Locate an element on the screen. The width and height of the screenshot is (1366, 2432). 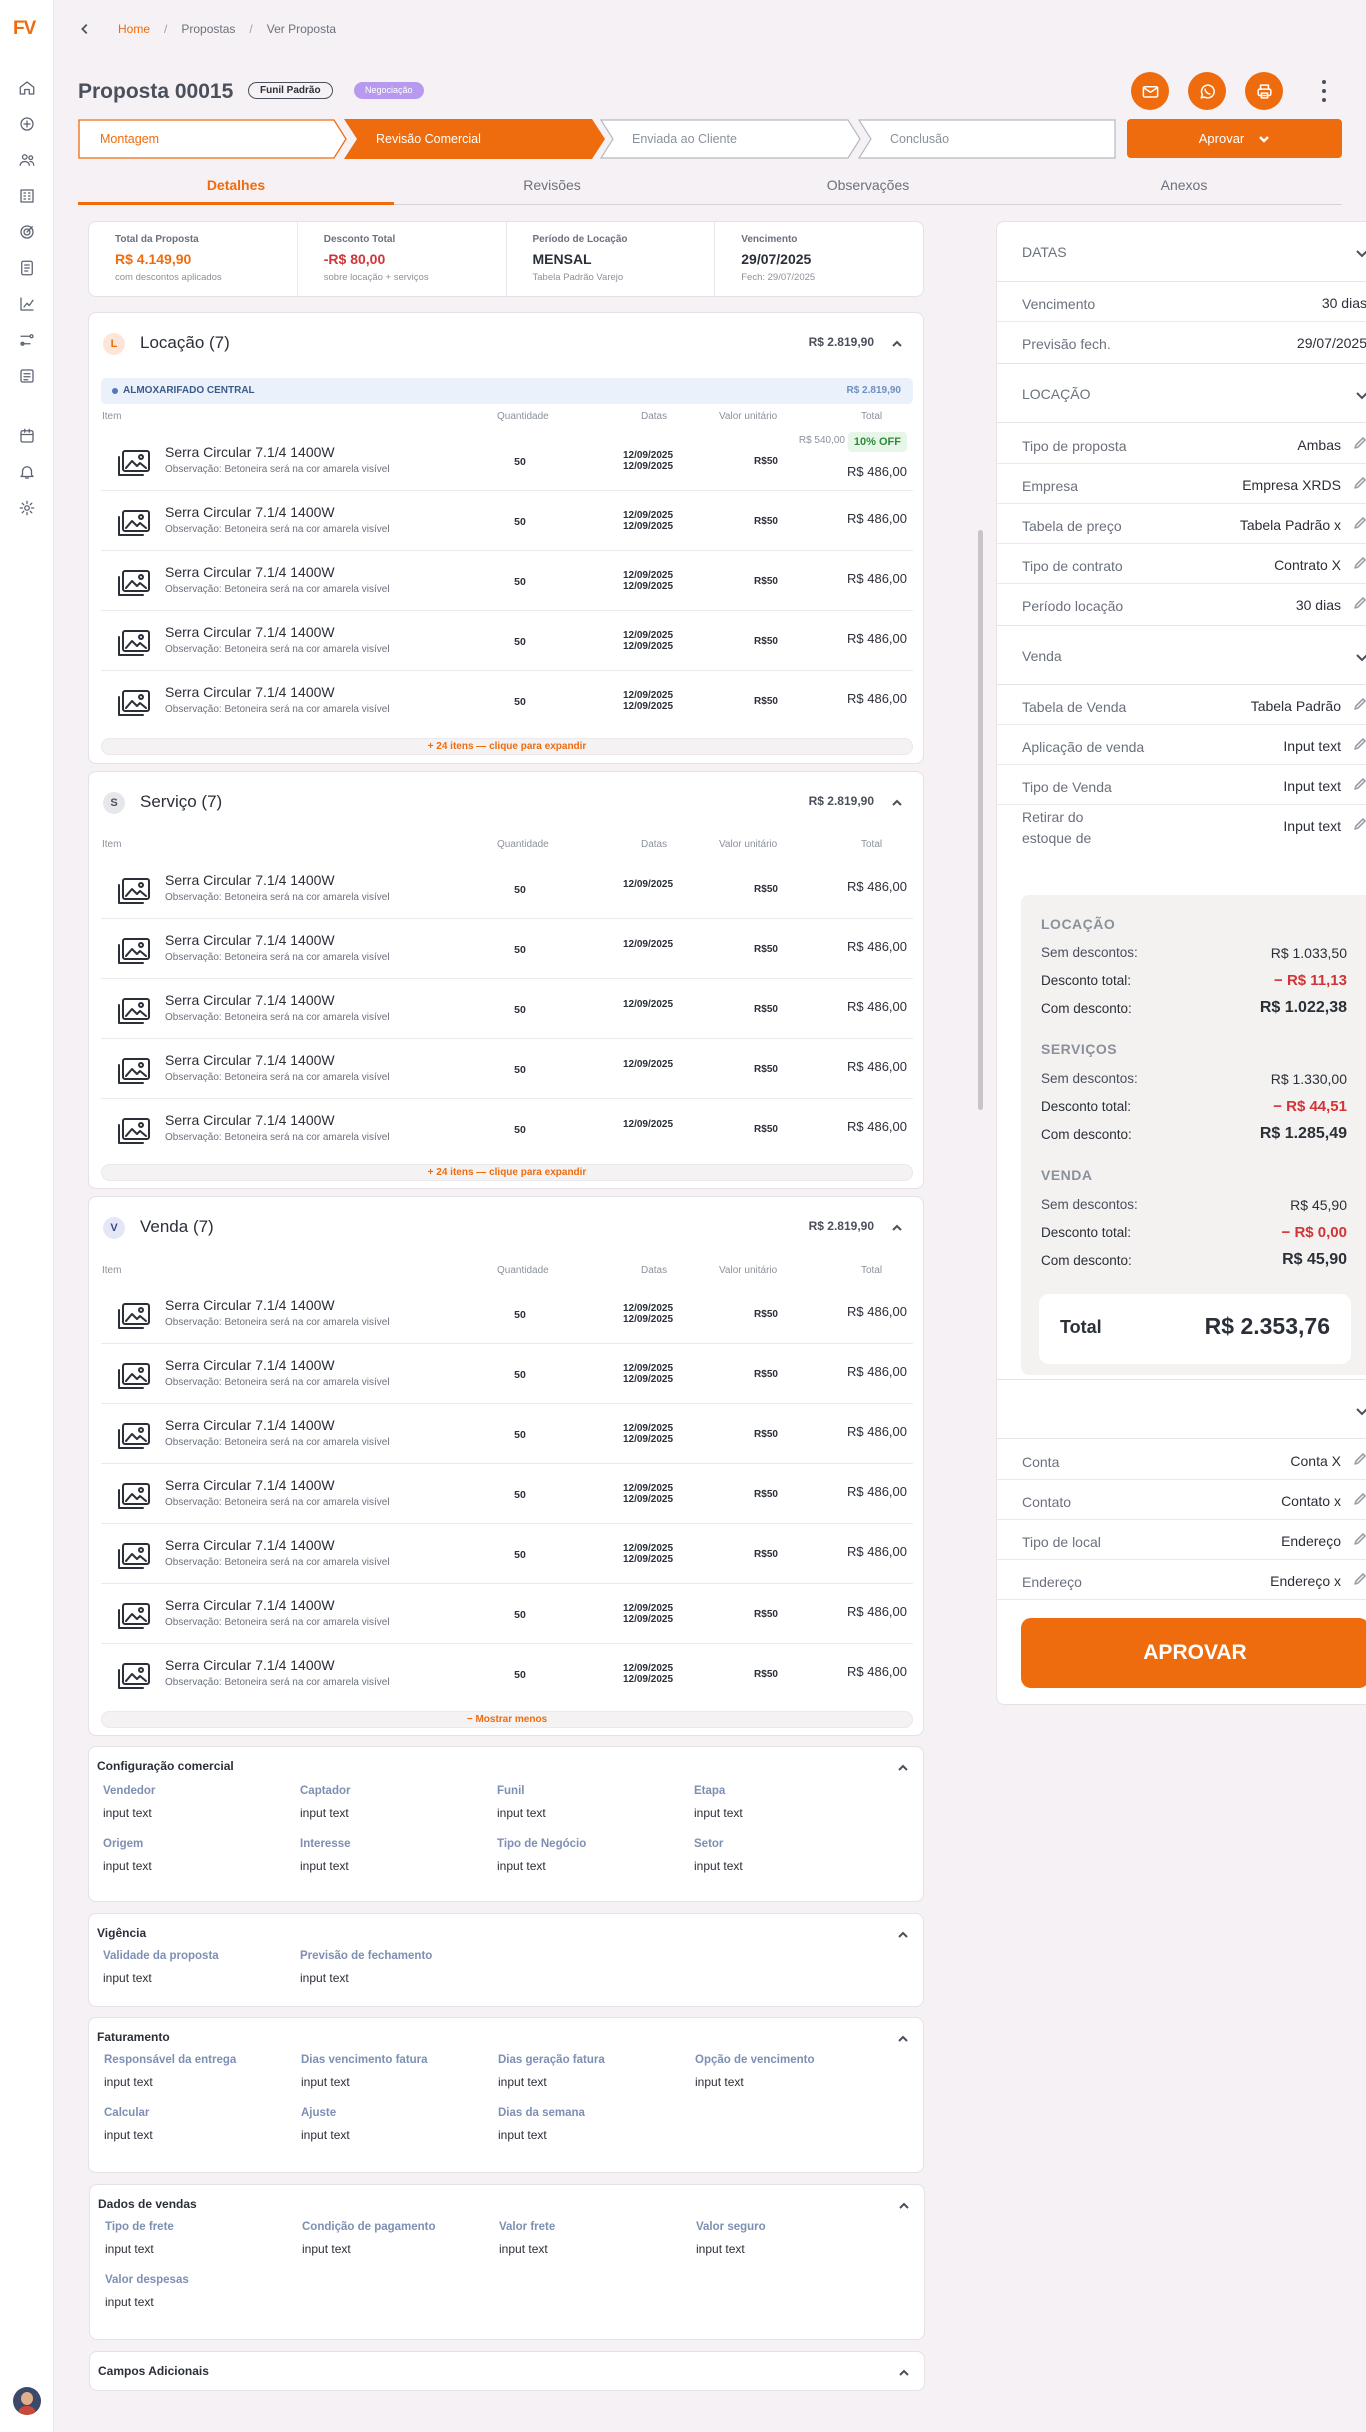
info-row: Tipo de Venda Input text is located at coordinates (1181, 785).